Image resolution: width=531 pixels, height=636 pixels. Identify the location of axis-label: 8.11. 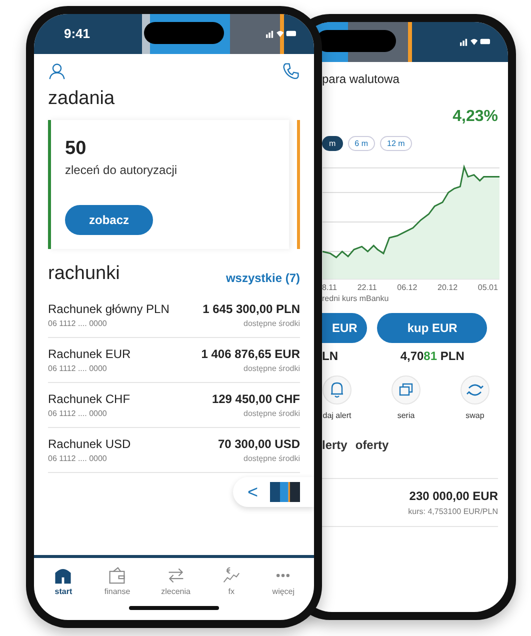
(329, 287).